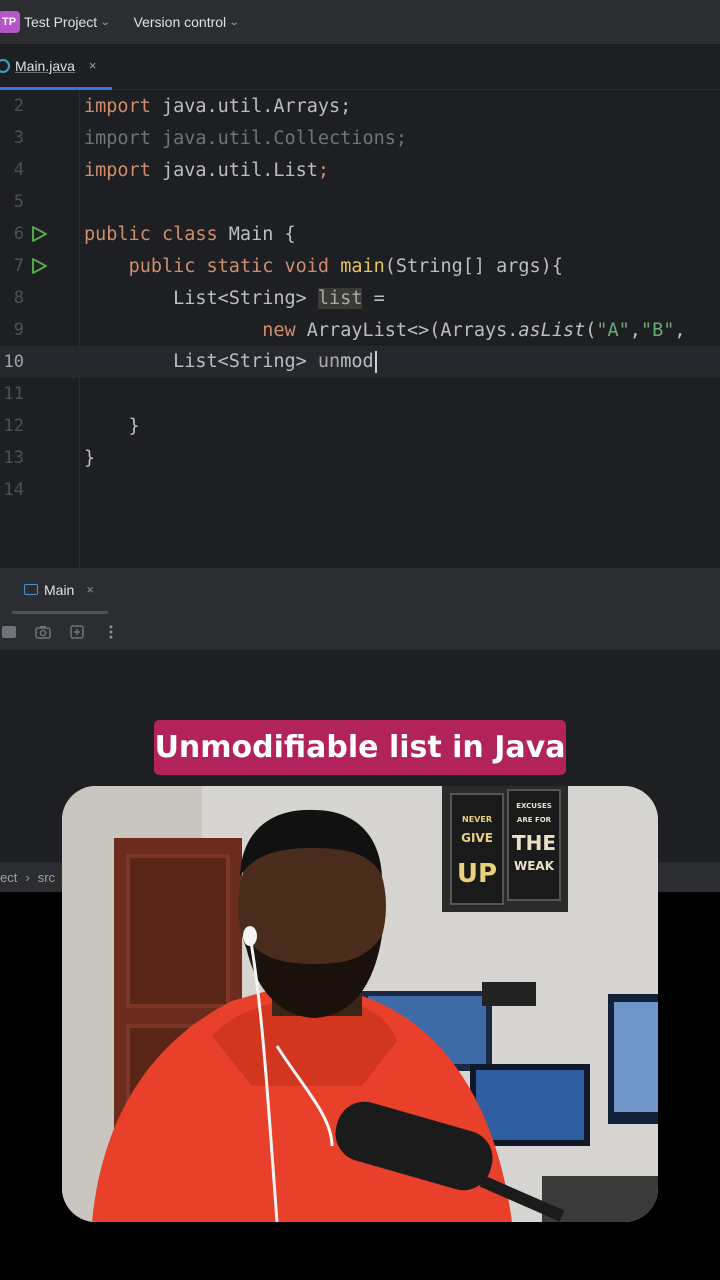 Image resolution: width=720 pixels, height=1280 pixels. What do you see at coordinates (18, 266) in the screenshot?
I see `line-number: 7` at bounding box center [18, 266].